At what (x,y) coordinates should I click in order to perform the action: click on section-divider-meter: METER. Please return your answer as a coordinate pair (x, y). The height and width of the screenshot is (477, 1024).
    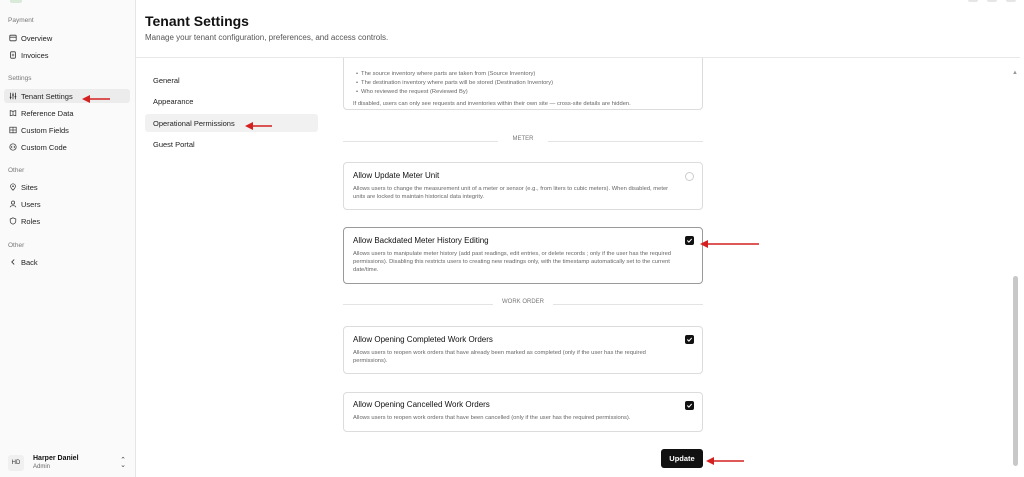
    Looking at the image, I should click on (523, 141).